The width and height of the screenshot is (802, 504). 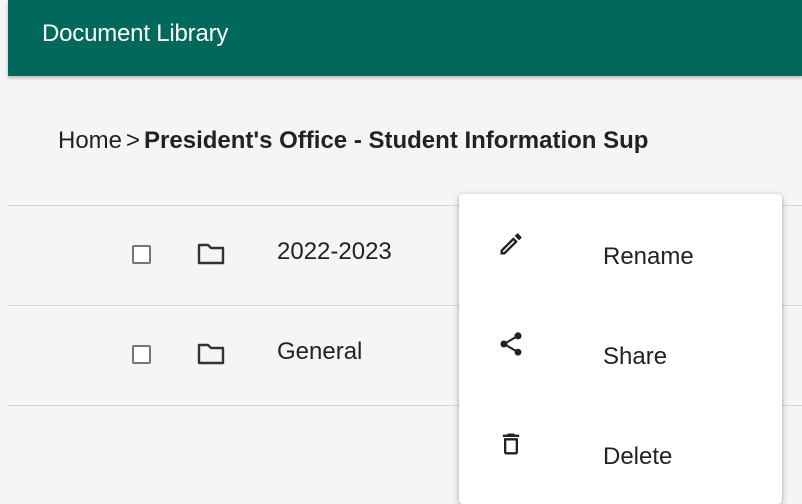 I want to click on menu-item-share: Share, so click(x=620, y=344).